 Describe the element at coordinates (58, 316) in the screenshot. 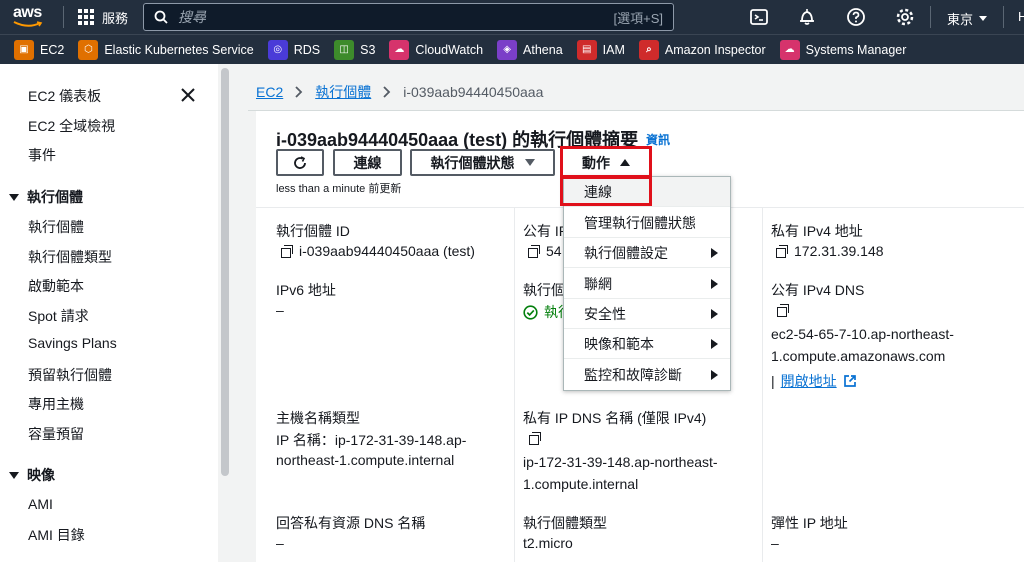

I see `sidebar-item-spot-requests: Spot 請求` at that location.